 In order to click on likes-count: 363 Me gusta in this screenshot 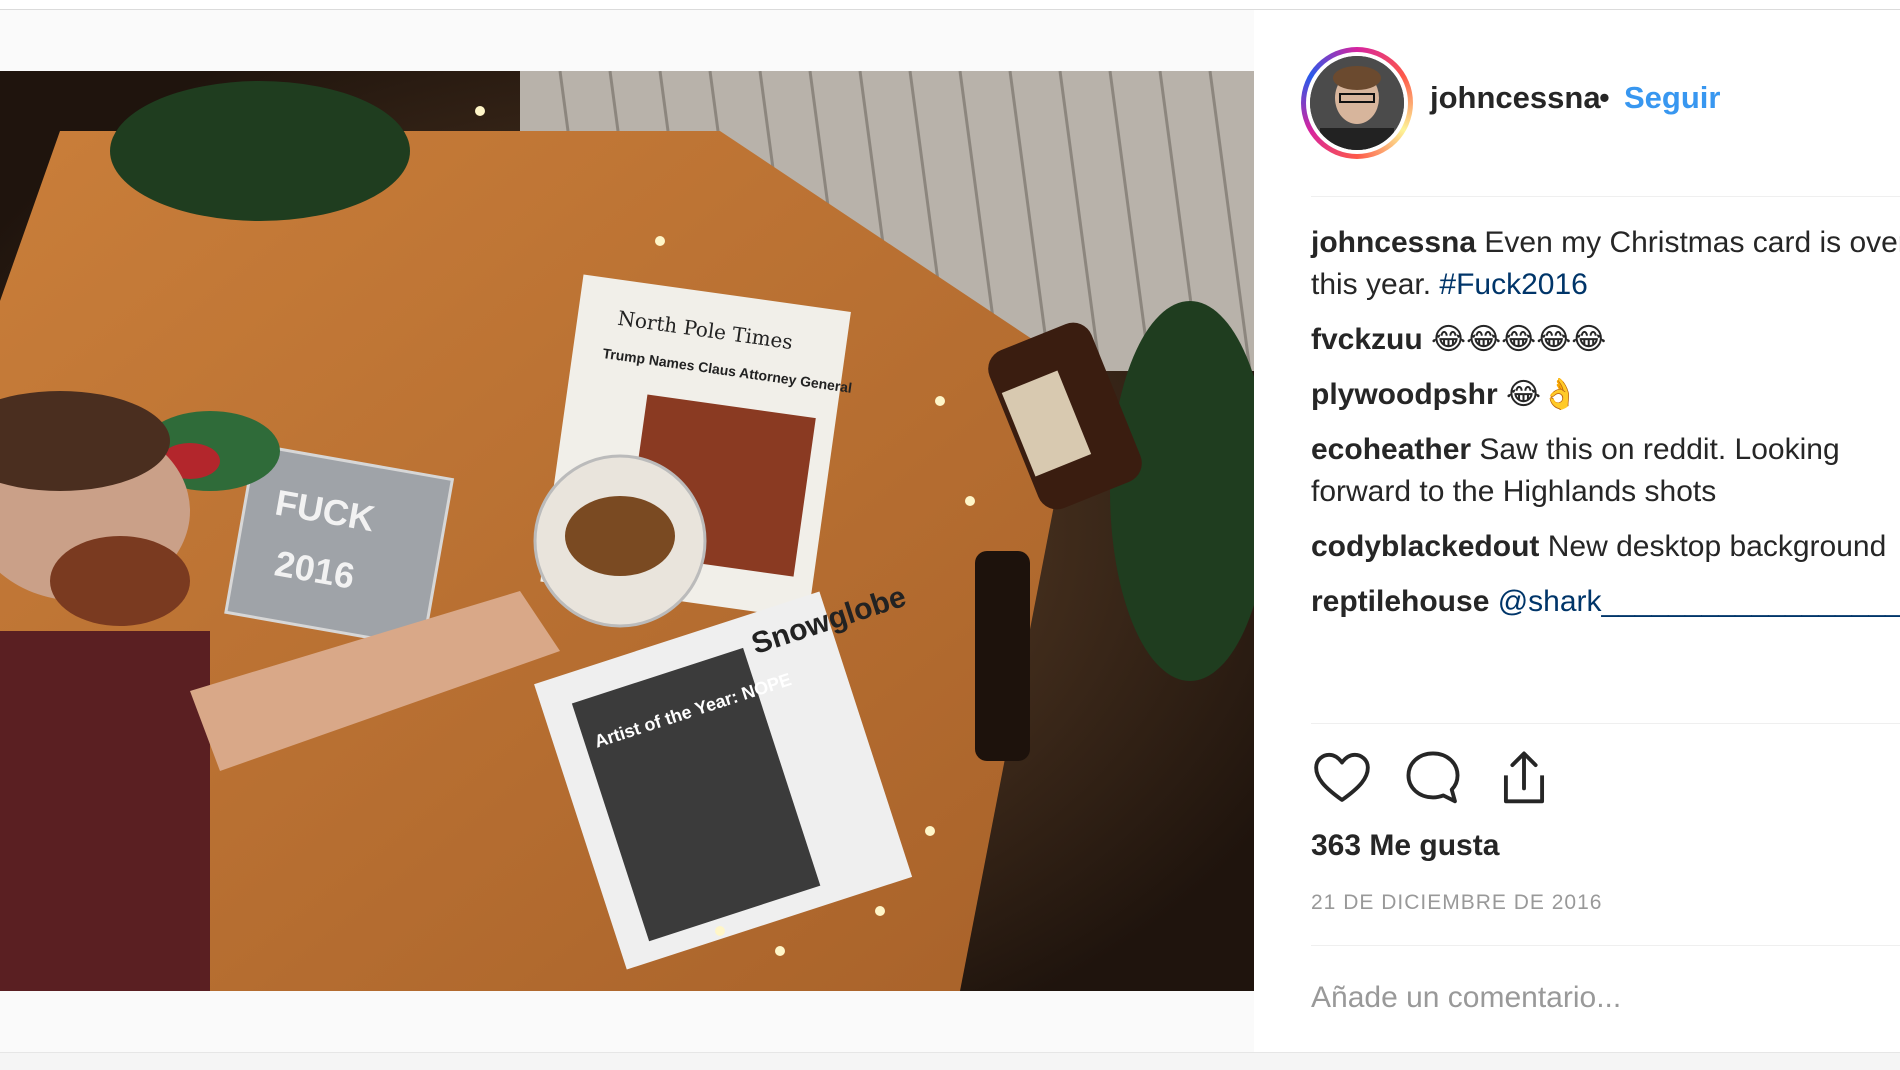, I will do `click(1405, 846)`.